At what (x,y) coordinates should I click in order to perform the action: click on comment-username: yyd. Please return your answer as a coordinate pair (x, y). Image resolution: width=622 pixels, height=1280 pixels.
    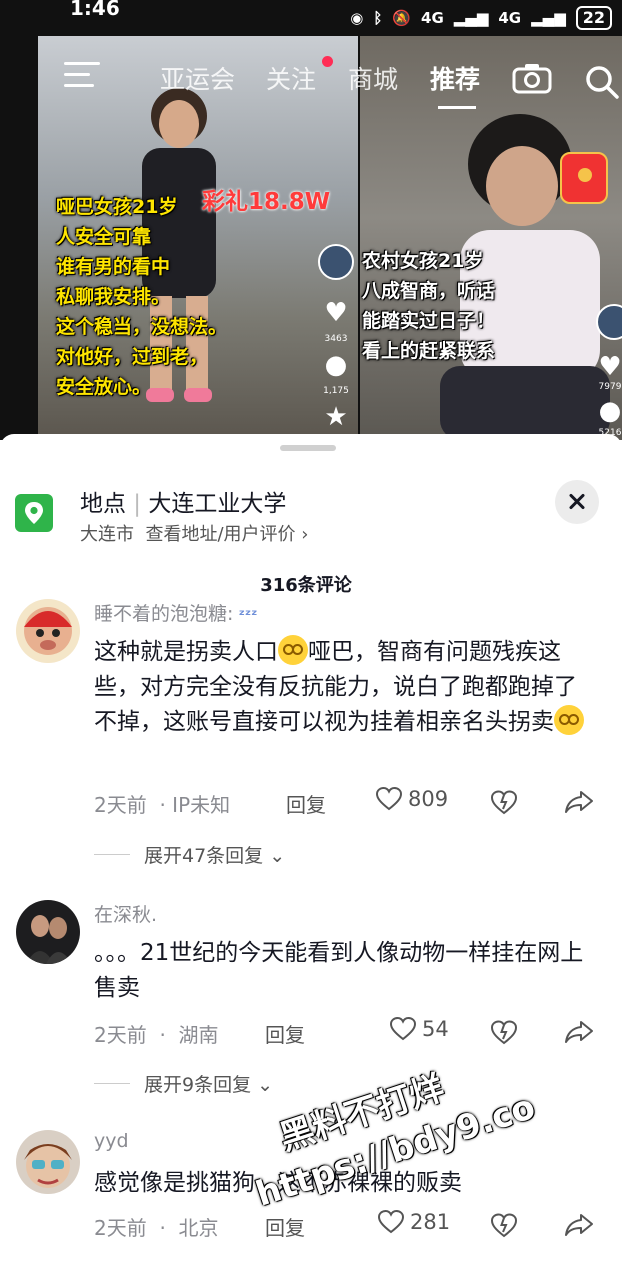
    Looking at the image, I should click on (111, 1141).